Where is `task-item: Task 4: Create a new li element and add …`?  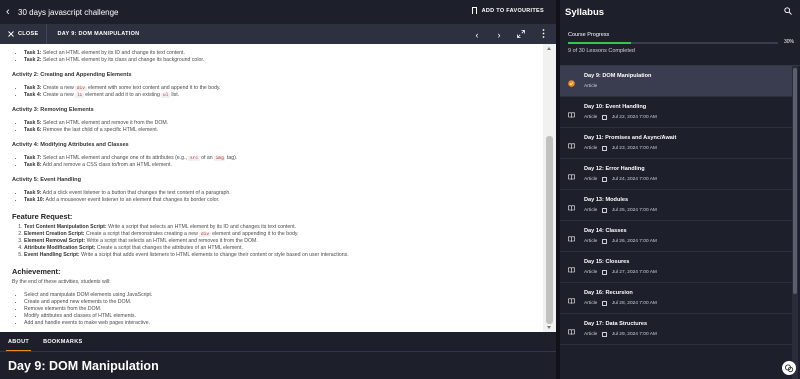
task-item: Task 4: Create a new li element and add … is located at coordinates (277, 95).